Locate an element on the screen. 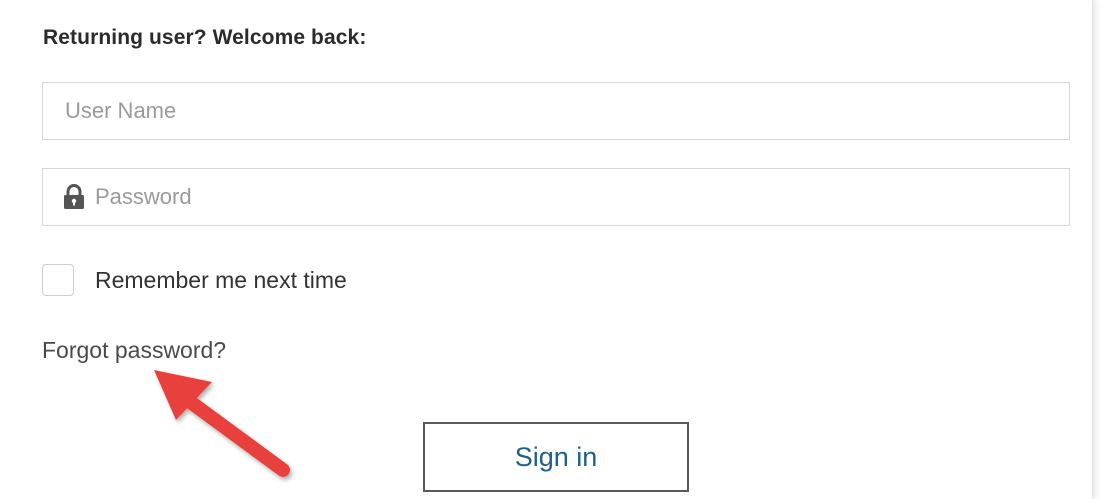  remember-me-label: Remember me next time is located at coordinates (221, 280).